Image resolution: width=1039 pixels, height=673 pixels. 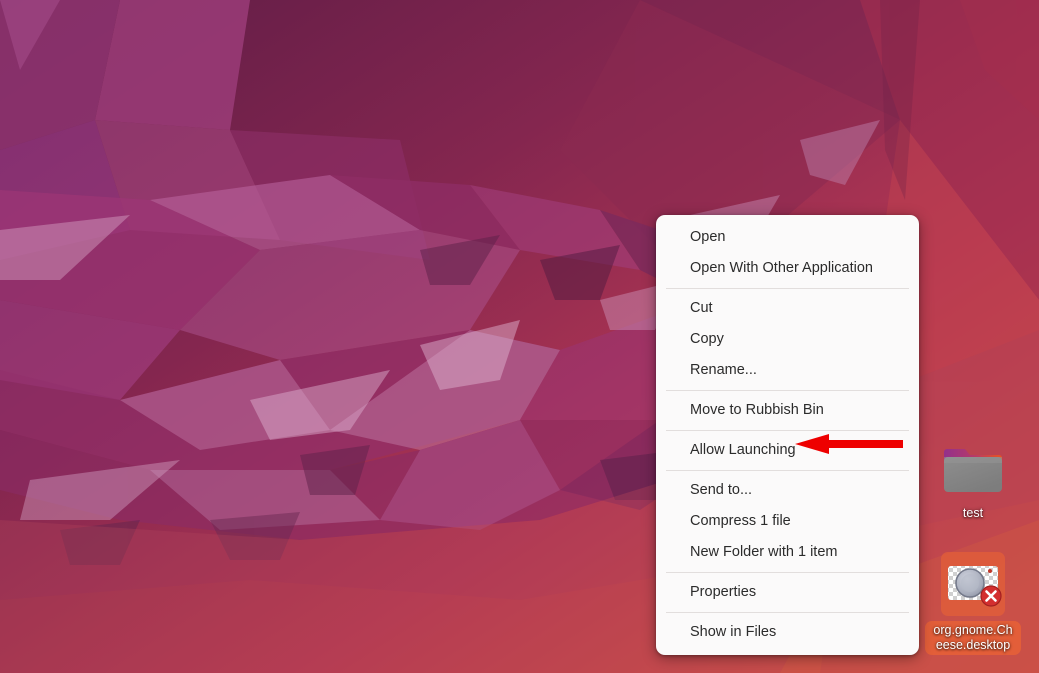 I want to click on menu-item-copy: Copy, so click(x=787, y=339).